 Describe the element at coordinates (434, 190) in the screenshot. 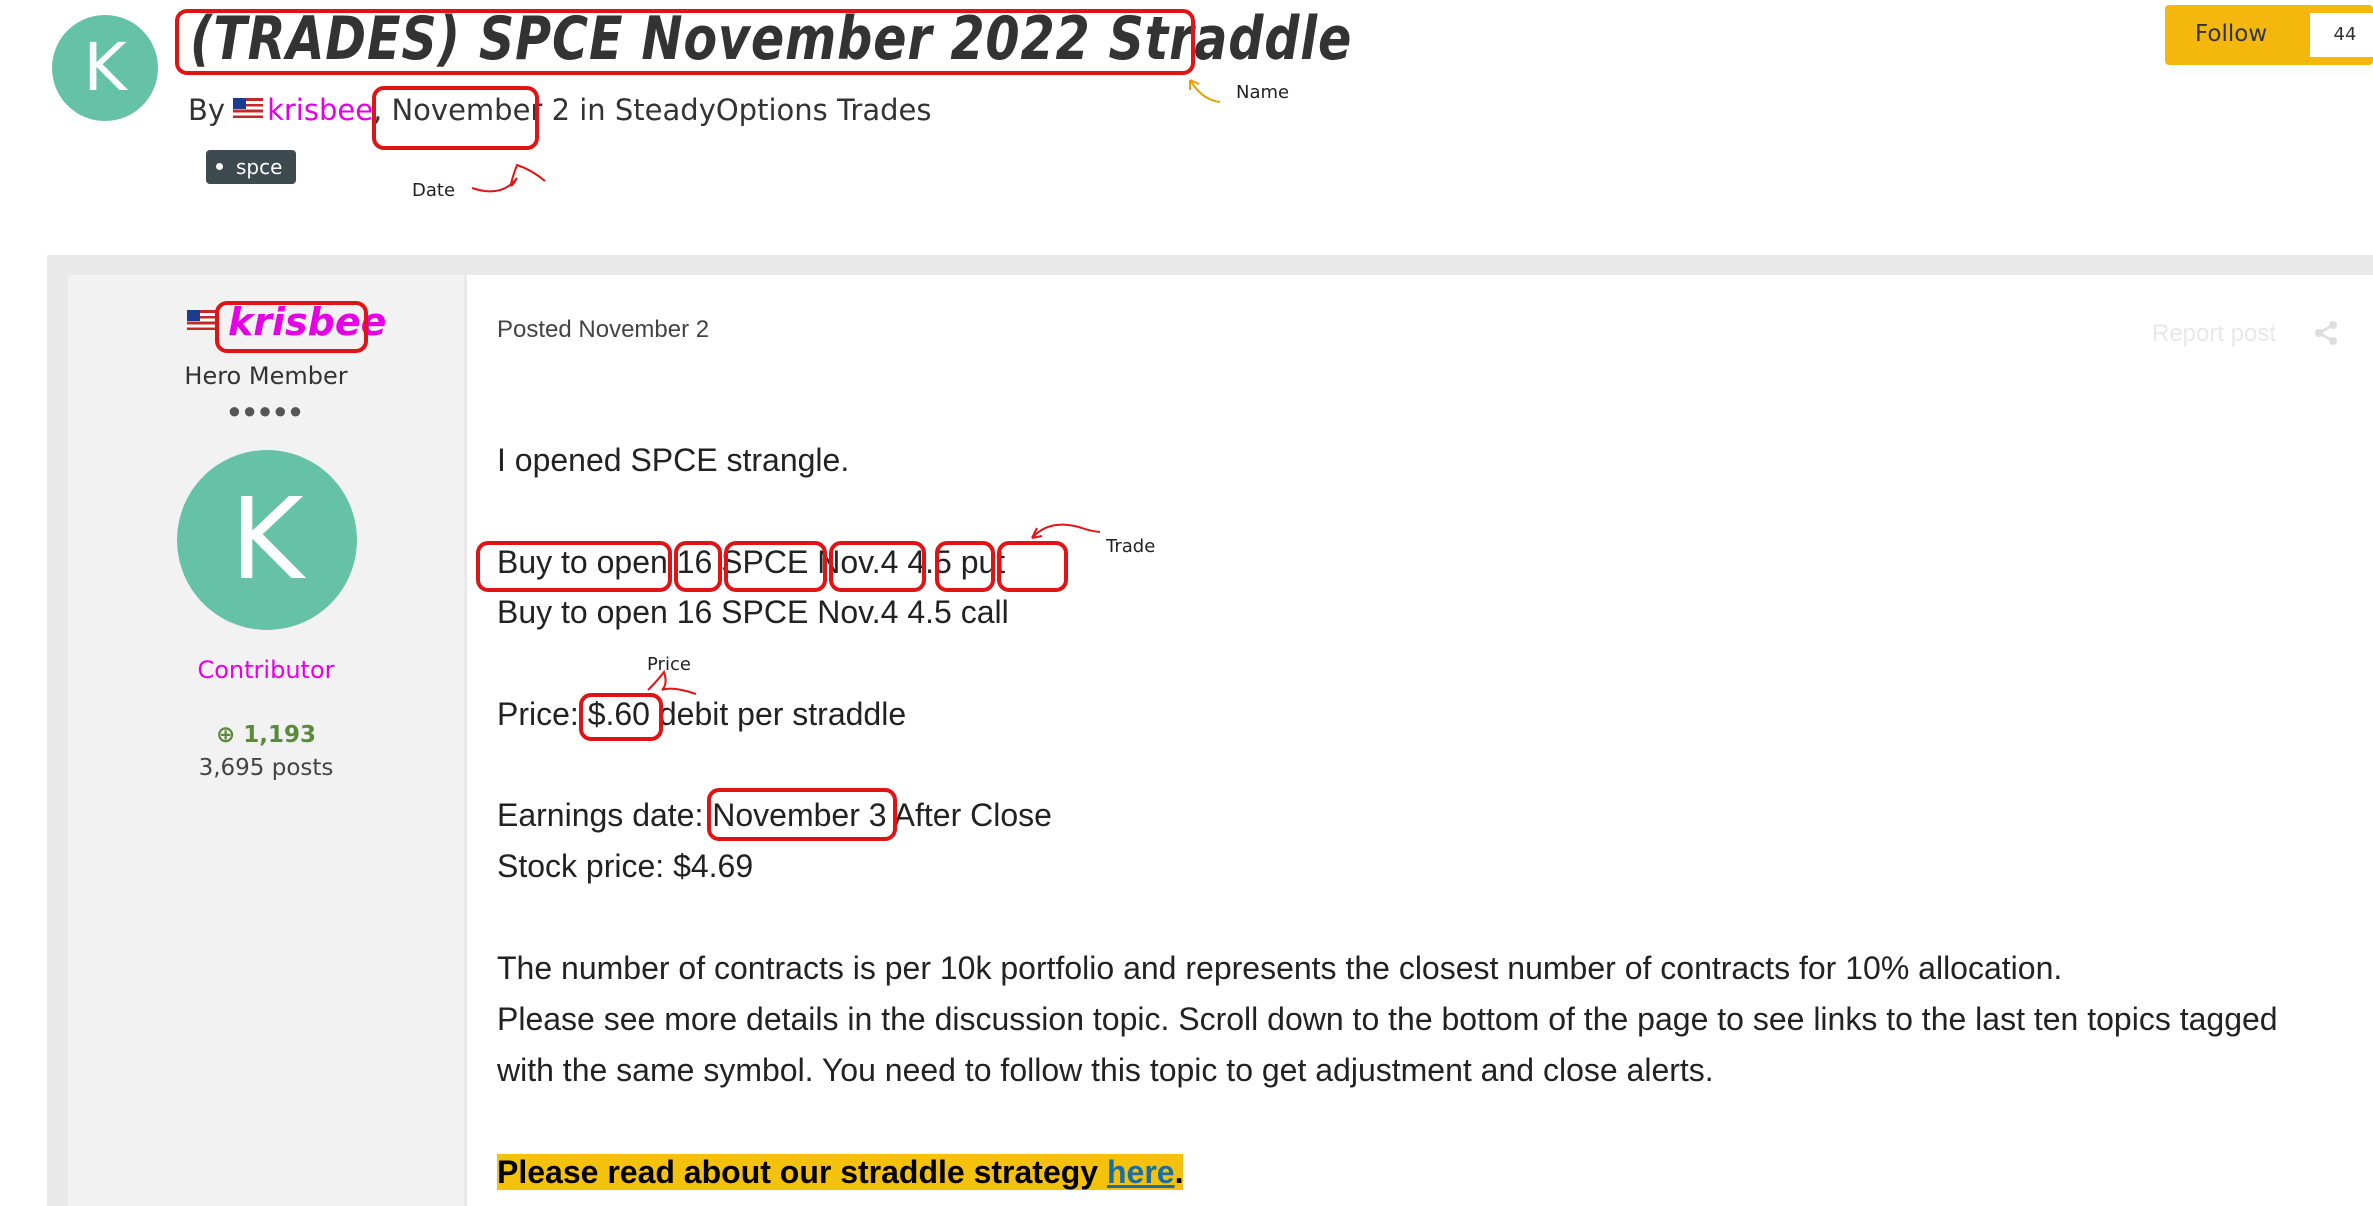

I see `annotation-label-date: Date` at that location.